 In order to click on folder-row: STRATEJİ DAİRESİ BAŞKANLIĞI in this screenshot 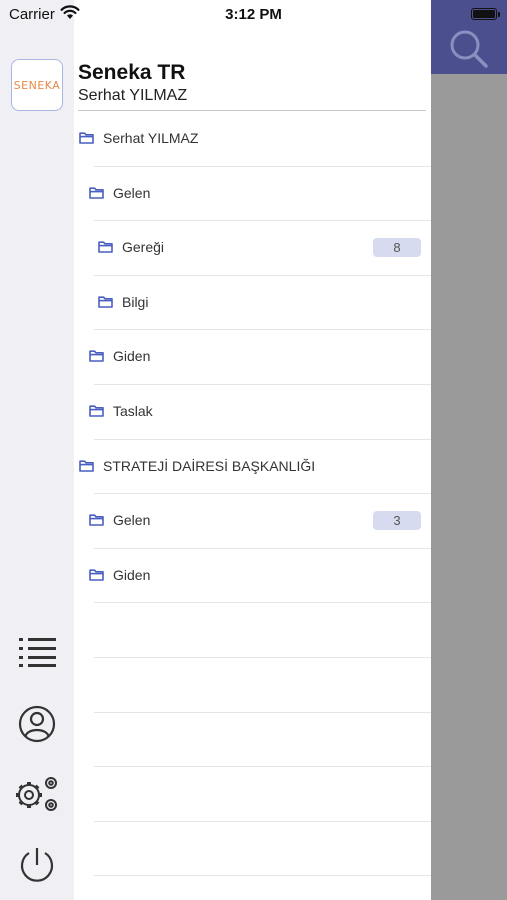, I will do `click(252, 466)`.